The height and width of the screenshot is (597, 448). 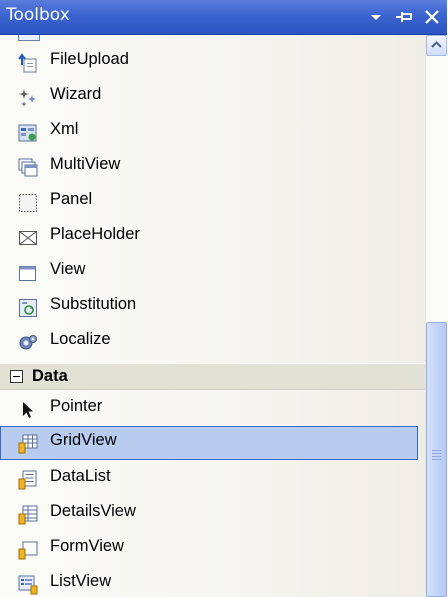 I want to click on item-label: Substitution, so click(x=93, y=304).